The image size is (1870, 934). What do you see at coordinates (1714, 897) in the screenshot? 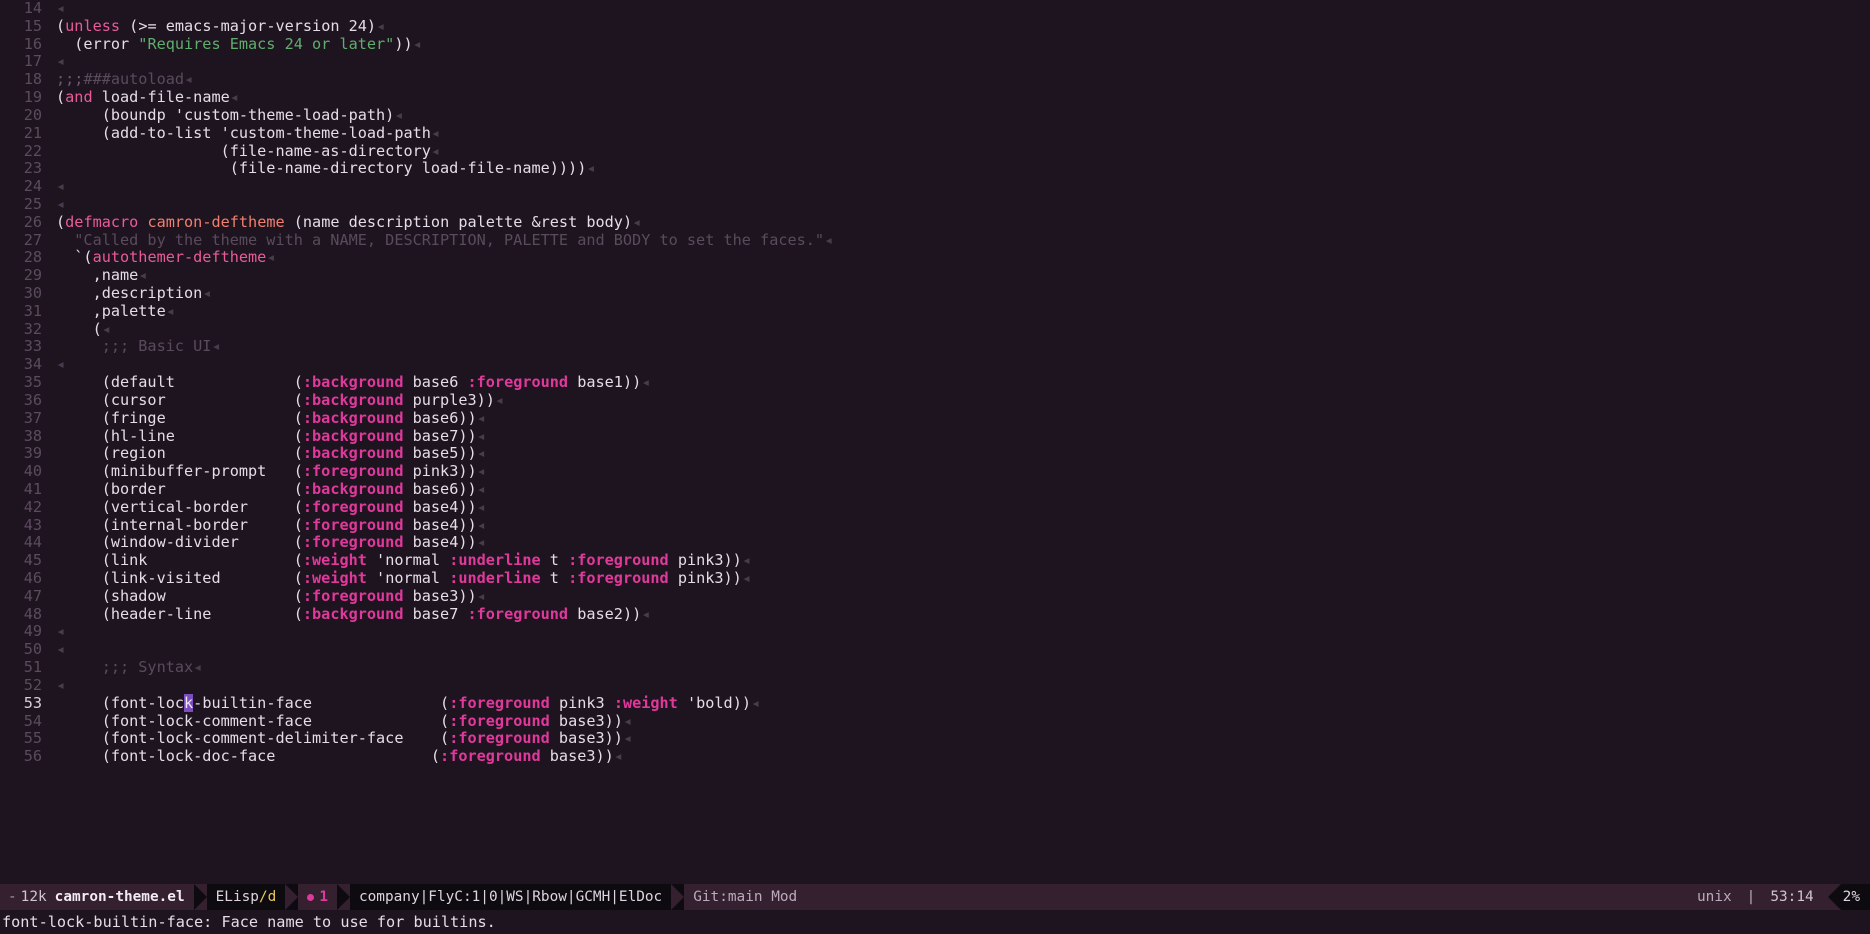
I see `buffer-encoding: unix` at bounding box center [1714, 897].